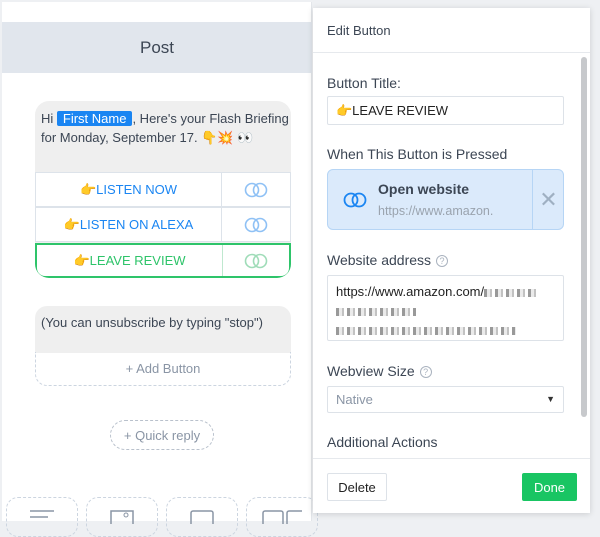 This screenshot has height=537, width=600. Describe the element at coordinates (163, 369) in the screenshot. I see `add-button: + Add Button` at that location.